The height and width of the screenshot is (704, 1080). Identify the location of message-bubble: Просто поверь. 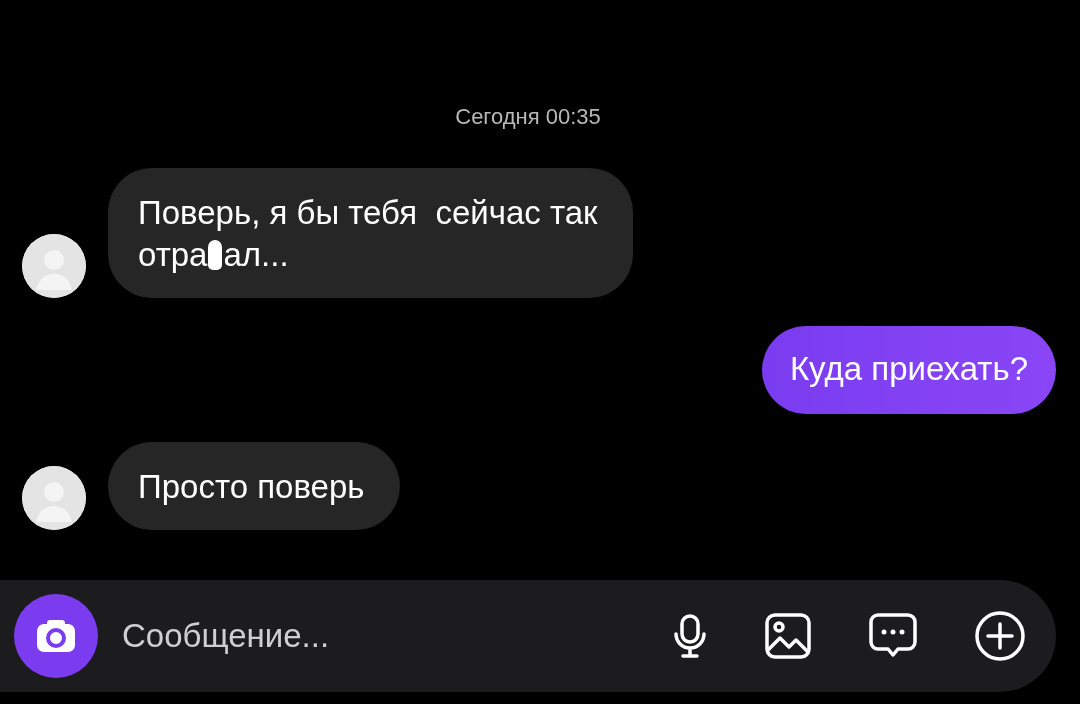
(254, 486).